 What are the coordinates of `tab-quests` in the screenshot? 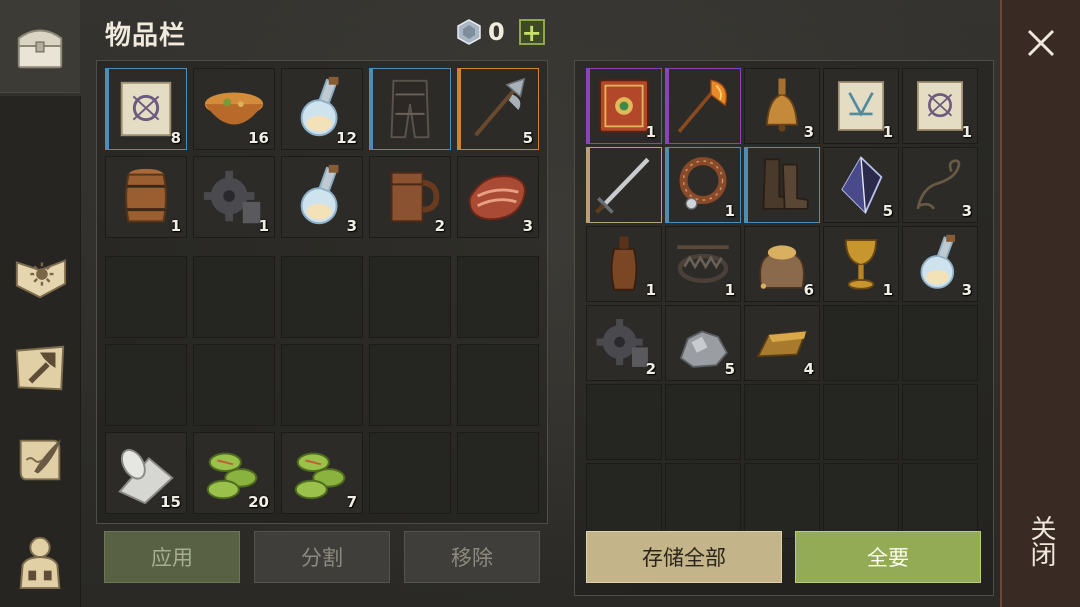 It's located at (40, 460).